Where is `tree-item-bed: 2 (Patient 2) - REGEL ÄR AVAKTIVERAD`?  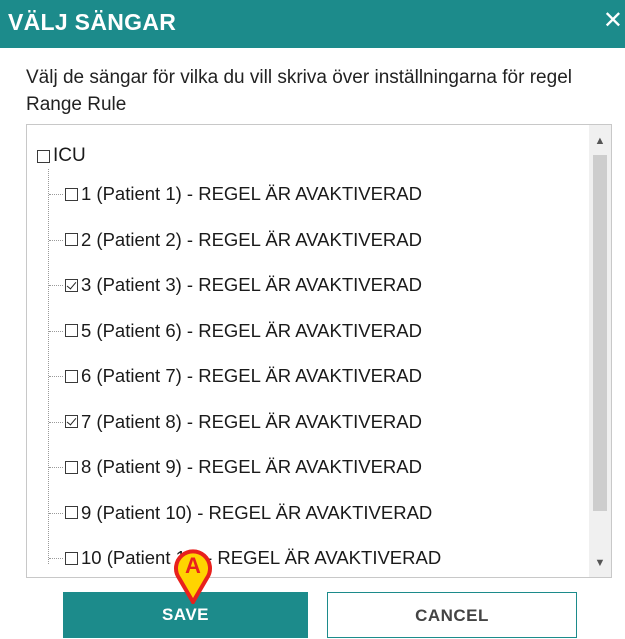
tree-item-bed: 2 (Patient 2) - REGEL ÄR AVAKTIVERAD is located at coordinates (243, 240).